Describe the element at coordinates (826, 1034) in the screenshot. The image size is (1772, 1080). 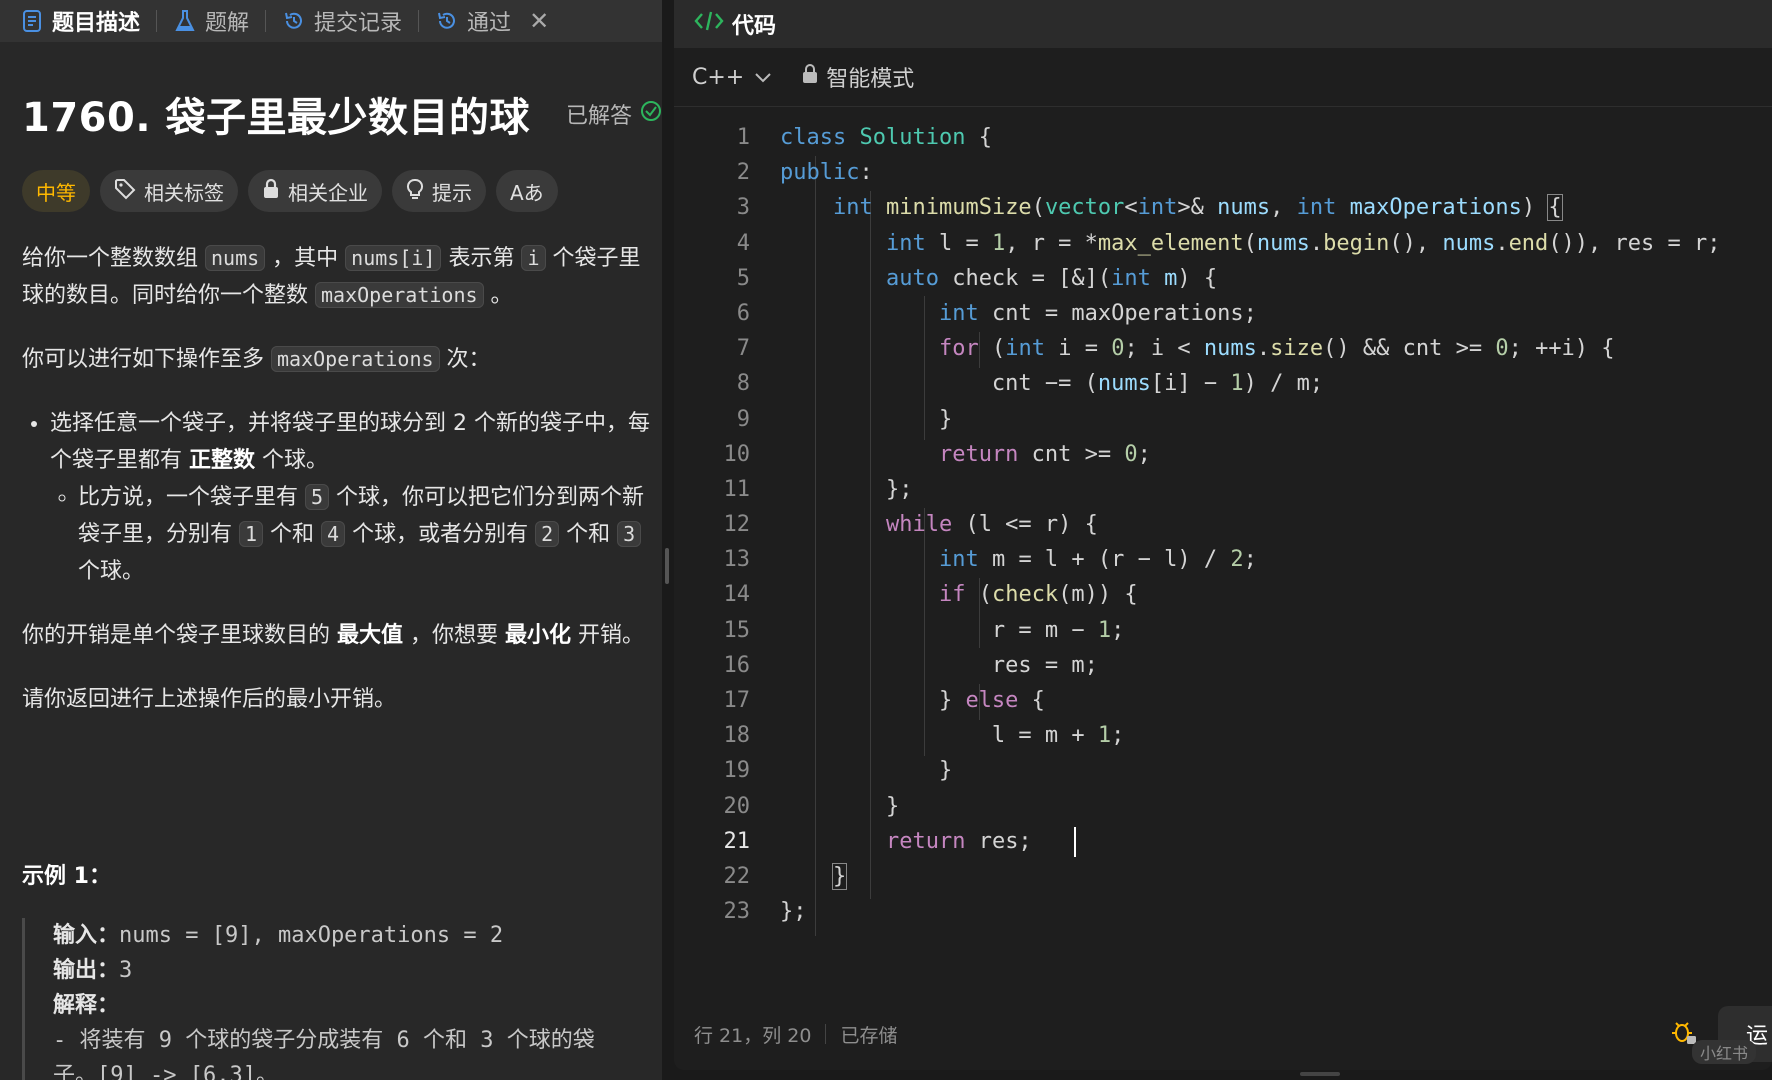
I see `status-divider` at that location.